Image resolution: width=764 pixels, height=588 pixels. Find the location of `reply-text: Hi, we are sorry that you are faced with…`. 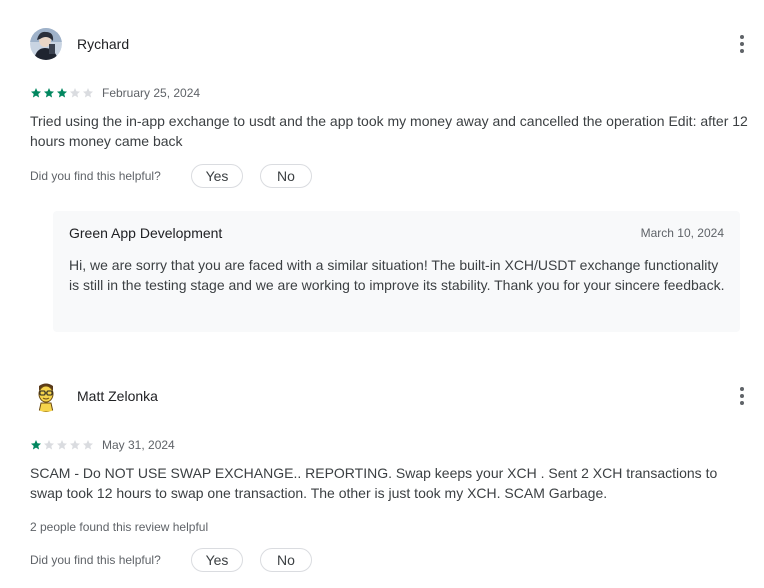

reply-text: Hi, we are sorry that you are faced with… is located at coordinates (397, 275).